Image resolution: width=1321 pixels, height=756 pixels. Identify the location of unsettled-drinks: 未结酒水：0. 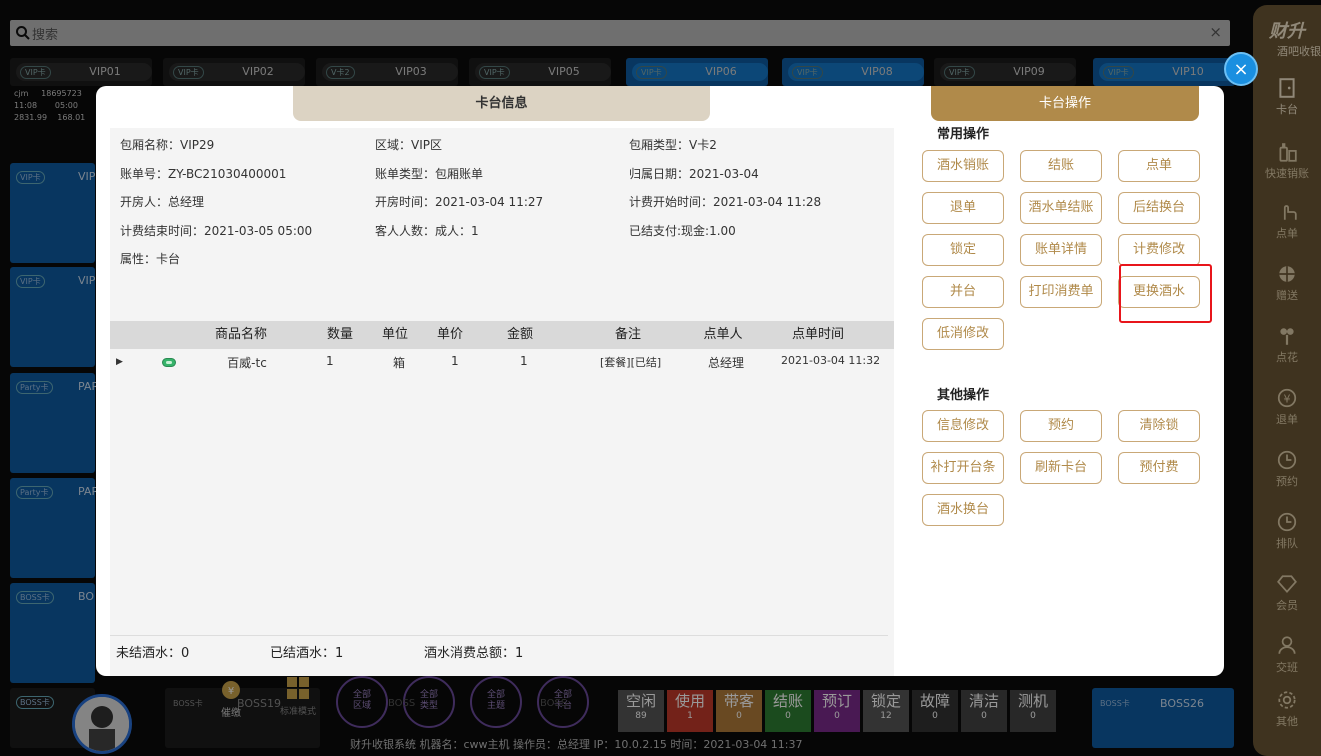
(153, 653).